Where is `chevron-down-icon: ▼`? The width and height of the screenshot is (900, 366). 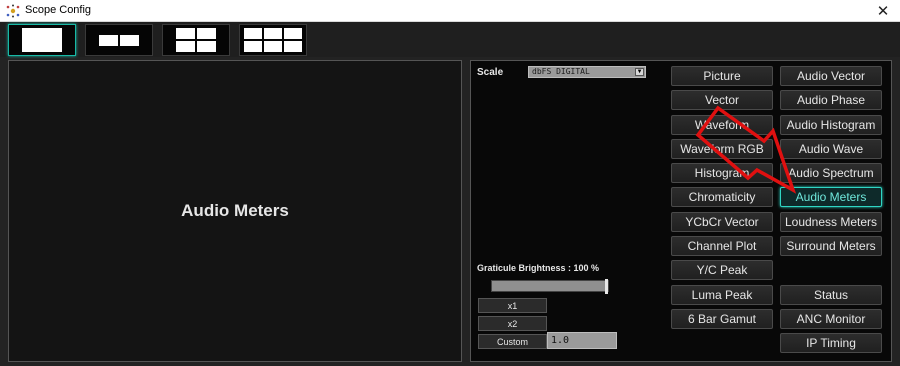
chevron-down-icon: ▼ is located at coordinates (639, 72).